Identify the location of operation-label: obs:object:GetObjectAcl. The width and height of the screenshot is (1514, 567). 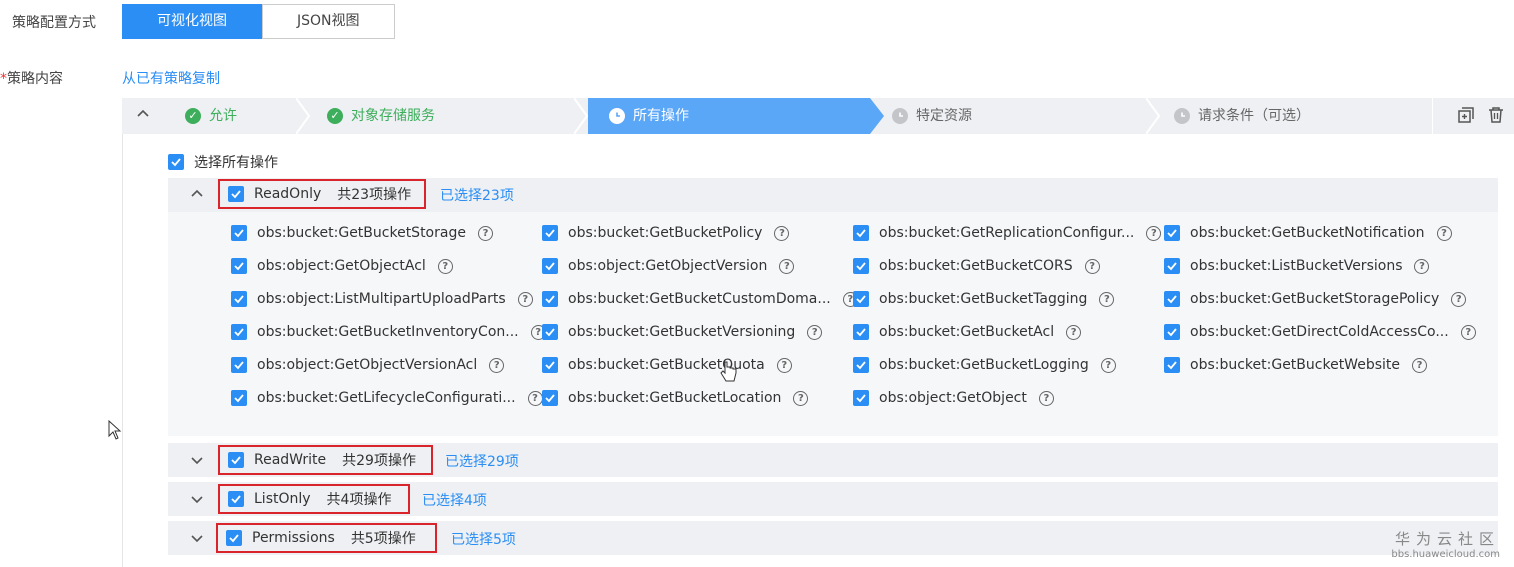
(341, 266).